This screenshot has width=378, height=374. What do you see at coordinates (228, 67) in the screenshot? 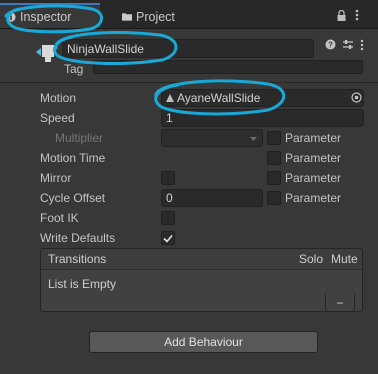
I see `tag-dropdown` at bounding box center [228, 67].